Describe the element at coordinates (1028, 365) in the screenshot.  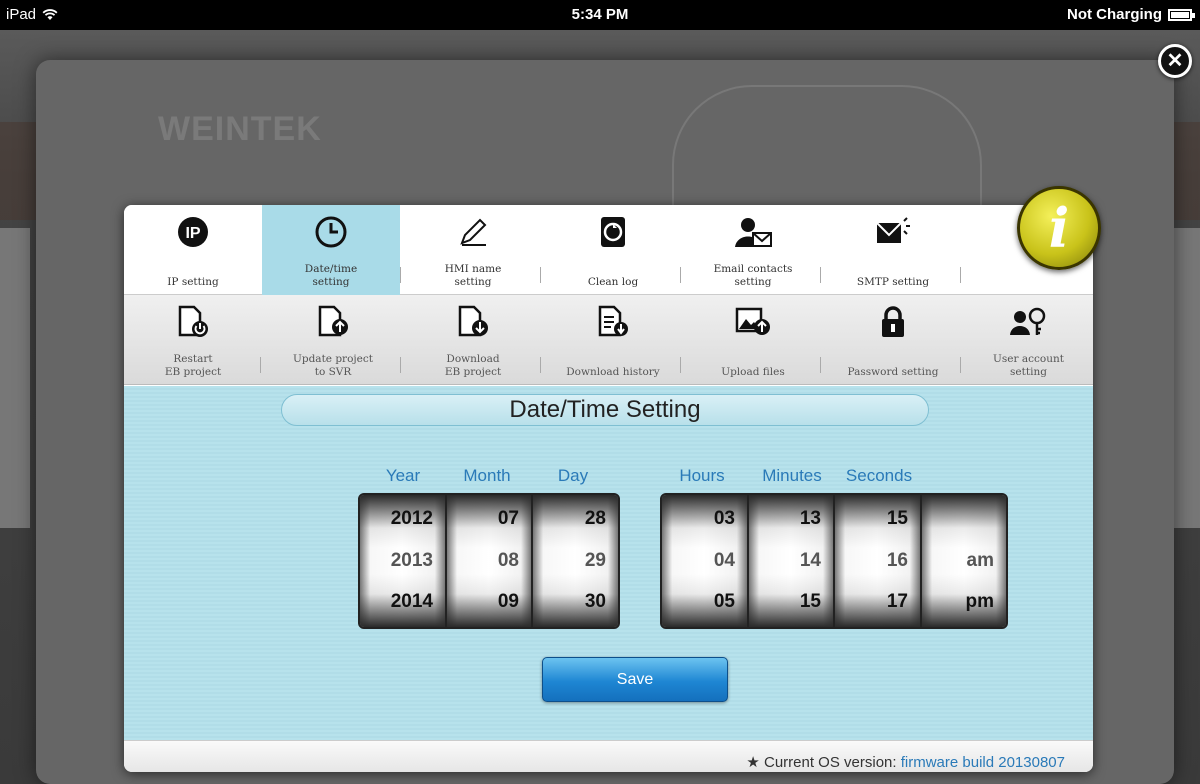
I see `tab-label: User account setting` at that location.